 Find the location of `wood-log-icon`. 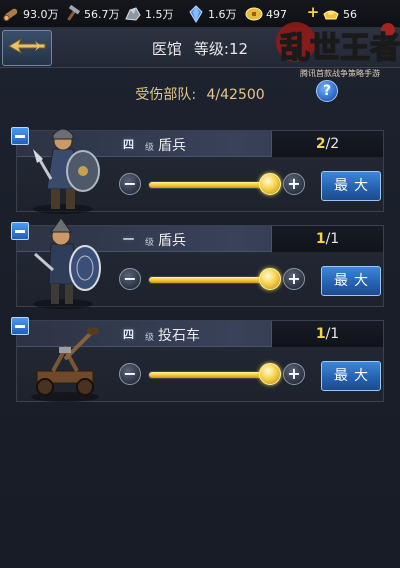

wood-log-icon is located at coordinates (11, 14).